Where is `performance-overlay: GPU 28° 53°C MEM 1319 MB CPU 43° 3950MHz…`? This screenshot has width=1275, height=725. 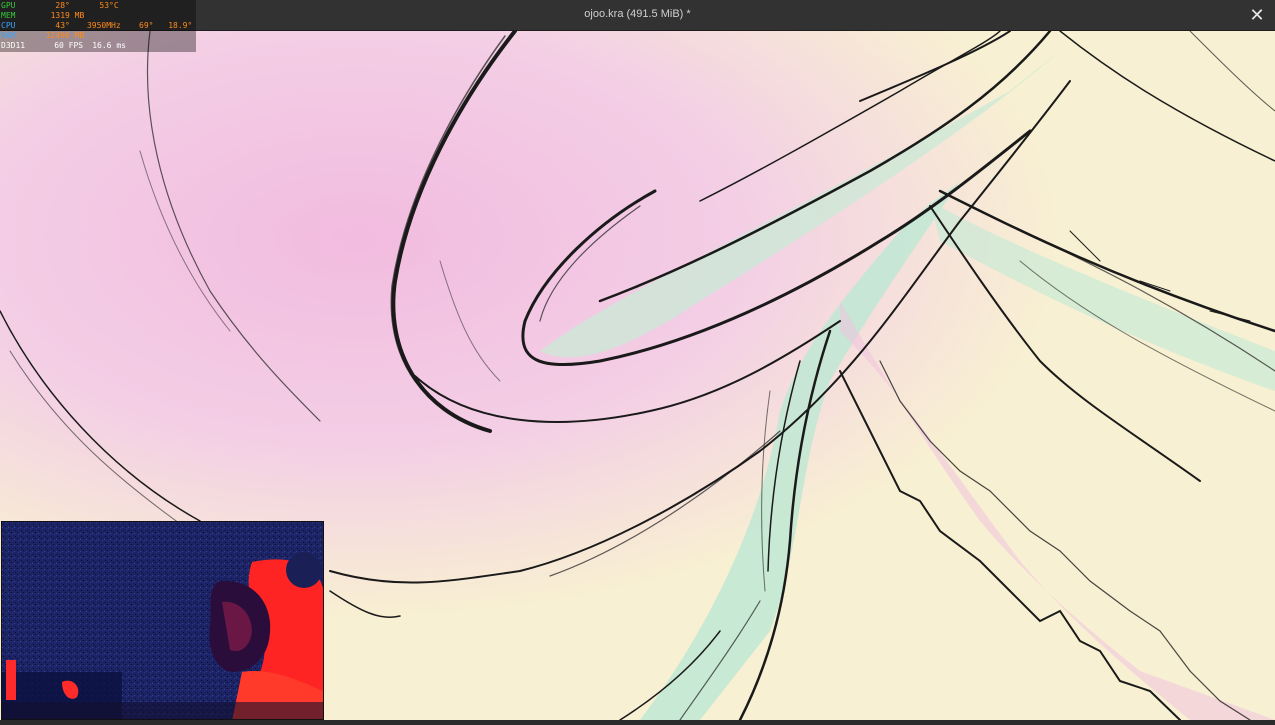
performance-overlay: GPU 28° 53°C MEM 1319 MB CPU 43° 3950MHz… is located at coordinates (98, 26).